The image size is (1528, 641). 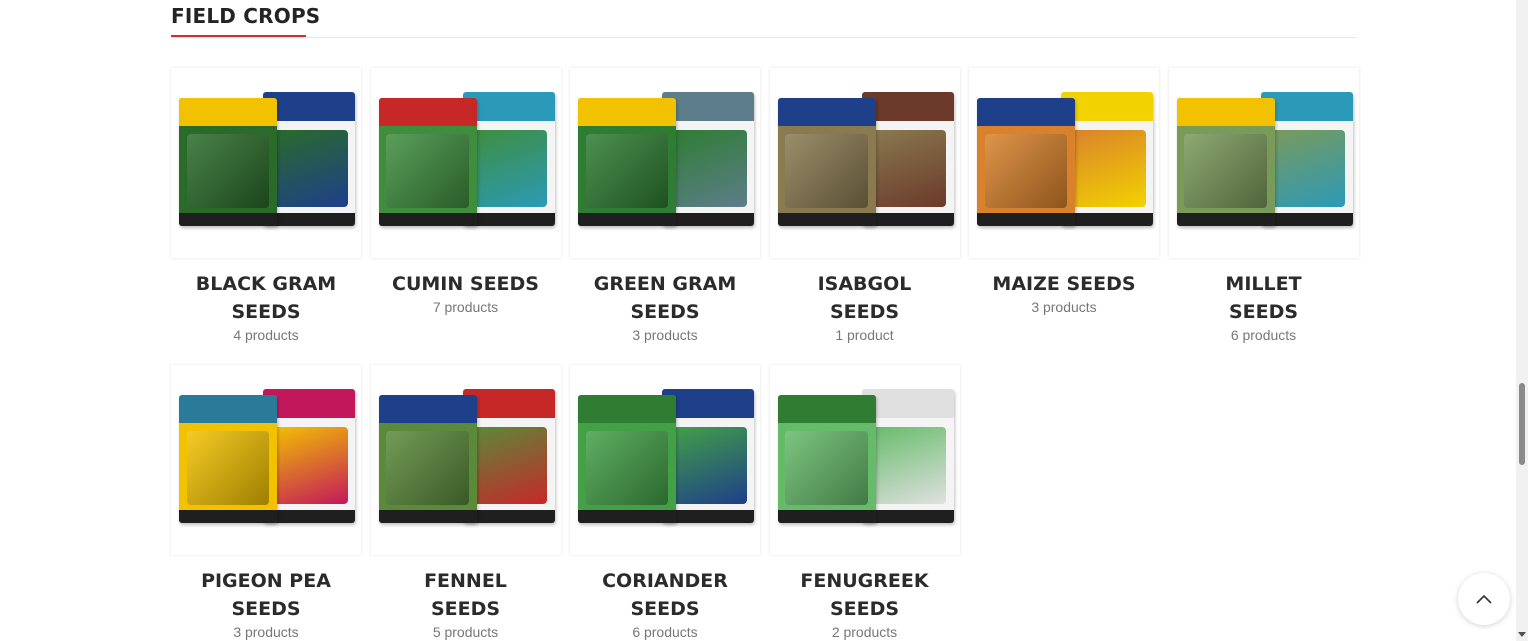 I want to click on product-count: 7 products, so click(x=465, y=307).